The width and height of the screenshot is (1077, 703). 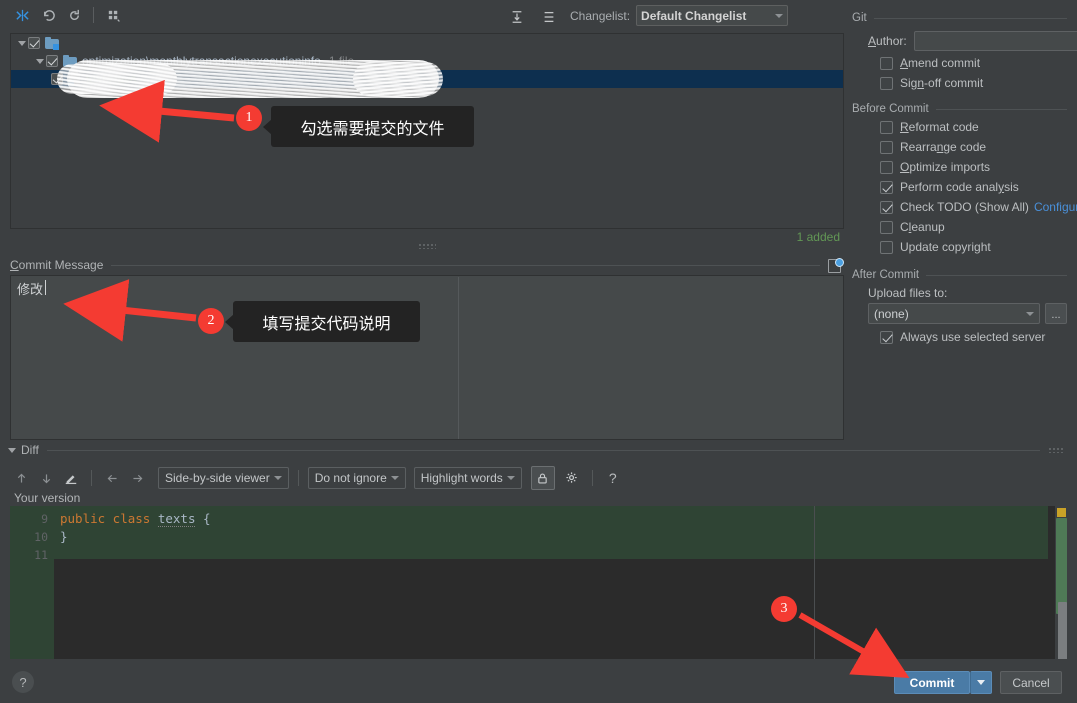 What do you see at coordinates (886, 187) in the screenshot?
I see `perform-code-analysis-checkbox` at bounding box center [886, 187].